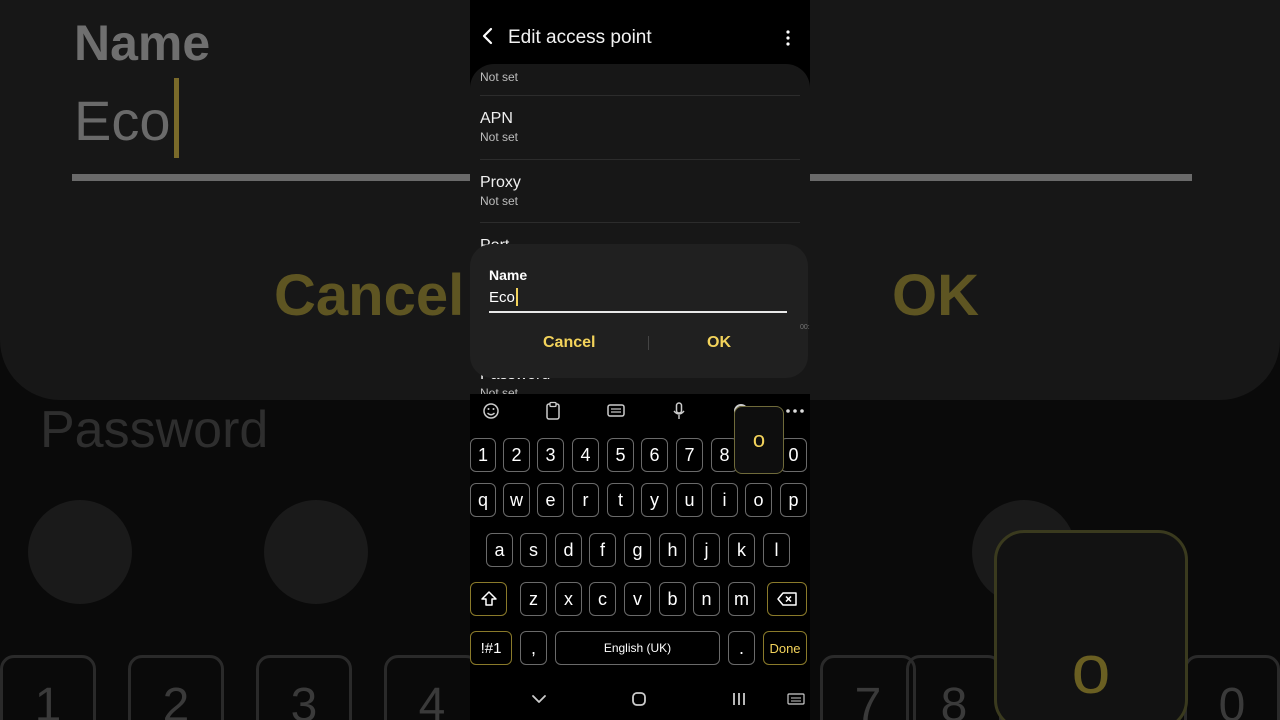 The image size is (1280, 720). Describe the element at coordinates (533, 599) in the screenshot. I see `key-z: z` at that location.